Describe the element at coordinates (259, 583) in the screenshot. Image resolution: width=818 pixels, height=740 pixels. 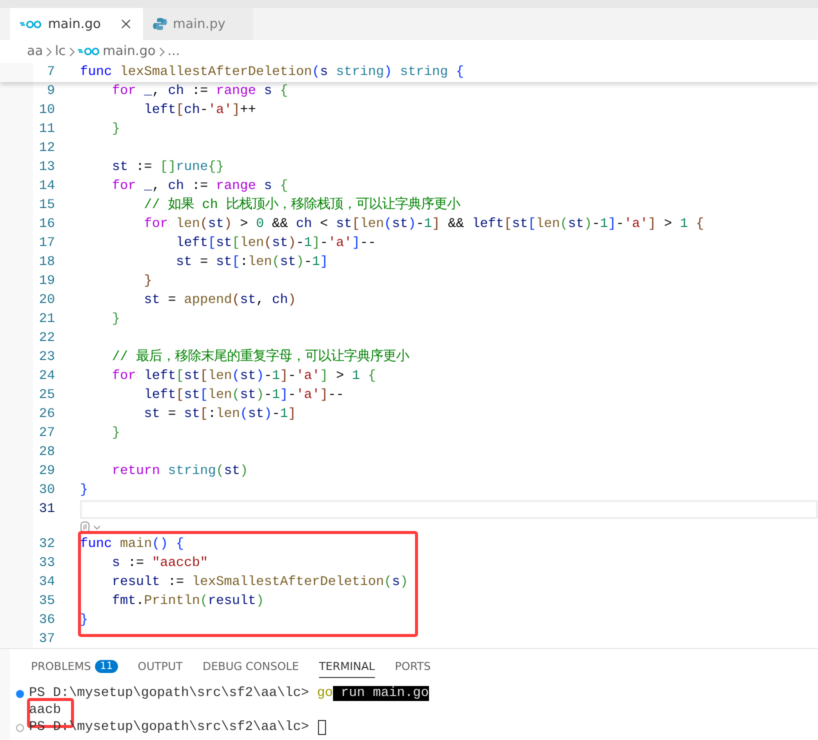
I see `code-line: result := lexSmallestAfterDeletion(s)` at that location.